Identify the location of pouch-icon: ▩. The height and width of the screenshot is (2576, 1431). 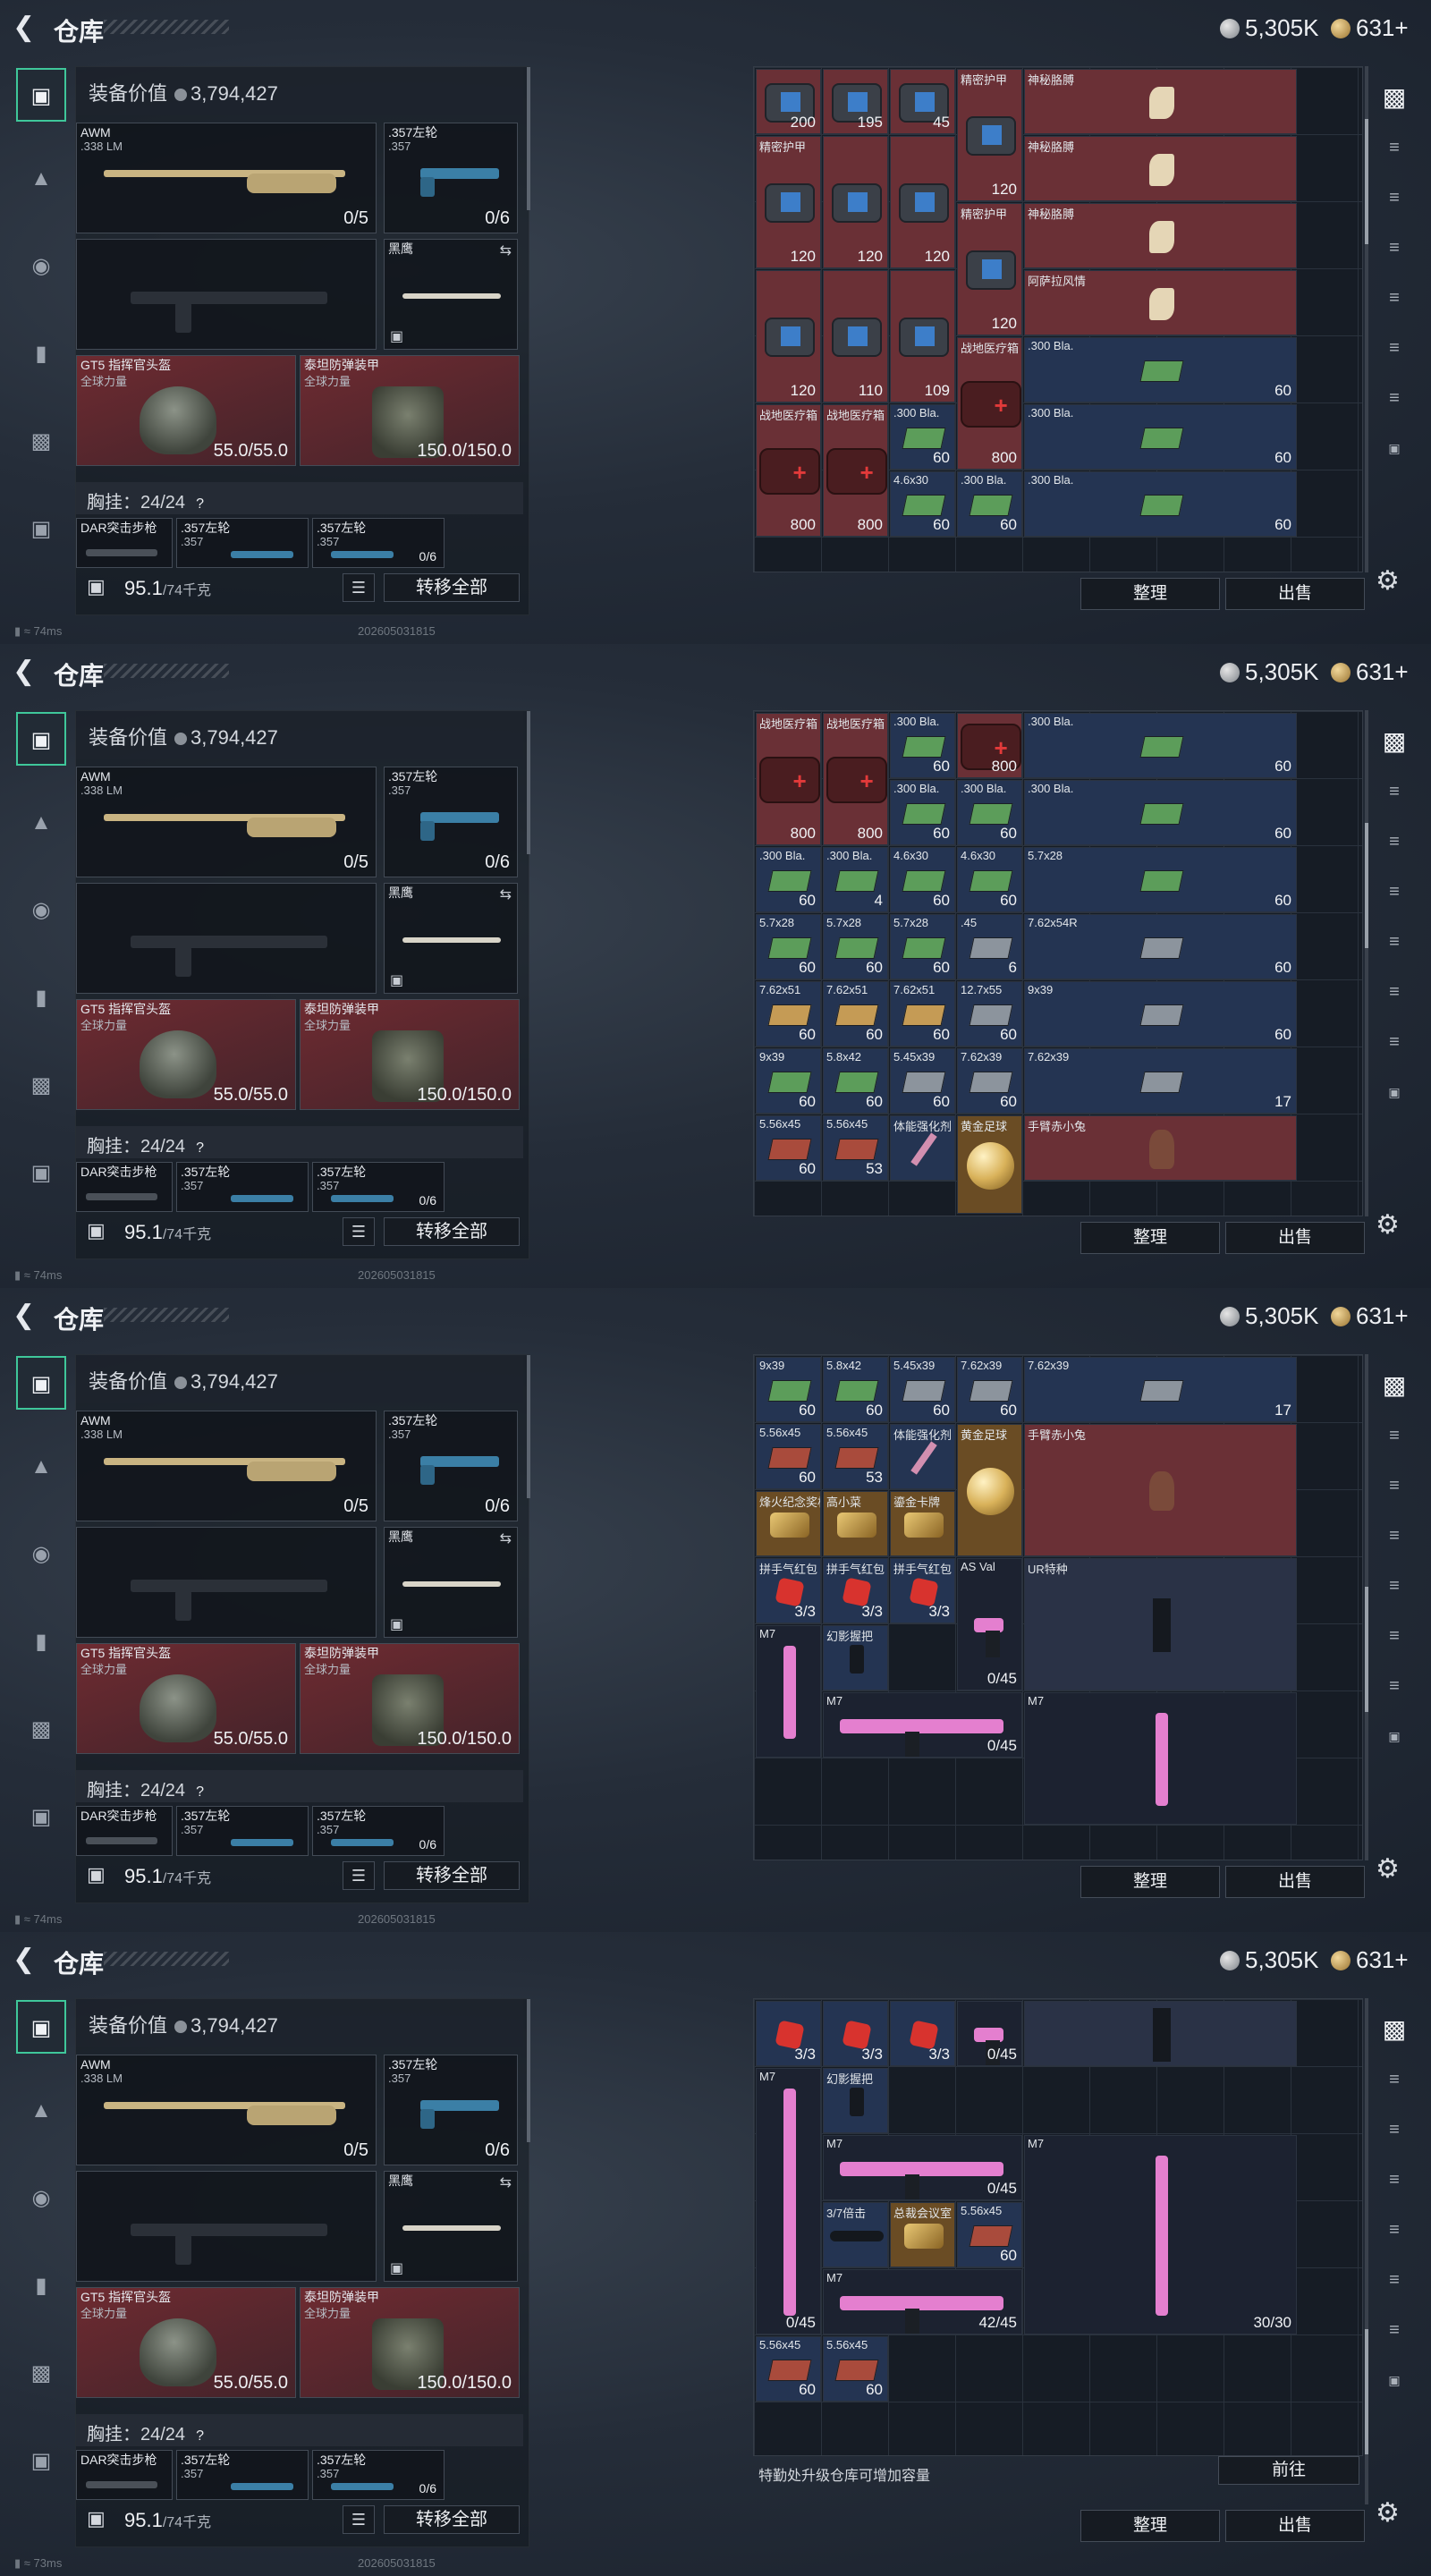
(41, 2374).